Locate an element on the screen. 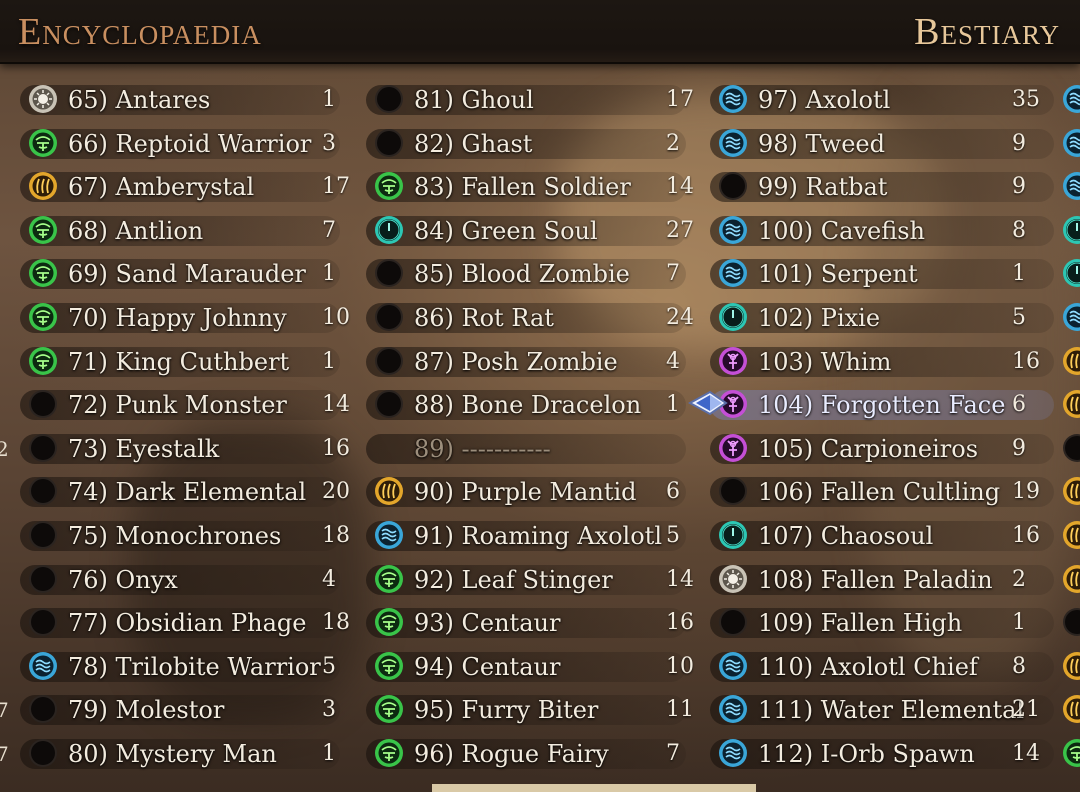 Image resolution: width=1080 pixels, height=792 pixels. bestiary-entry: 77) Obsidian Phage 18 is located at coordinates (175, 623).